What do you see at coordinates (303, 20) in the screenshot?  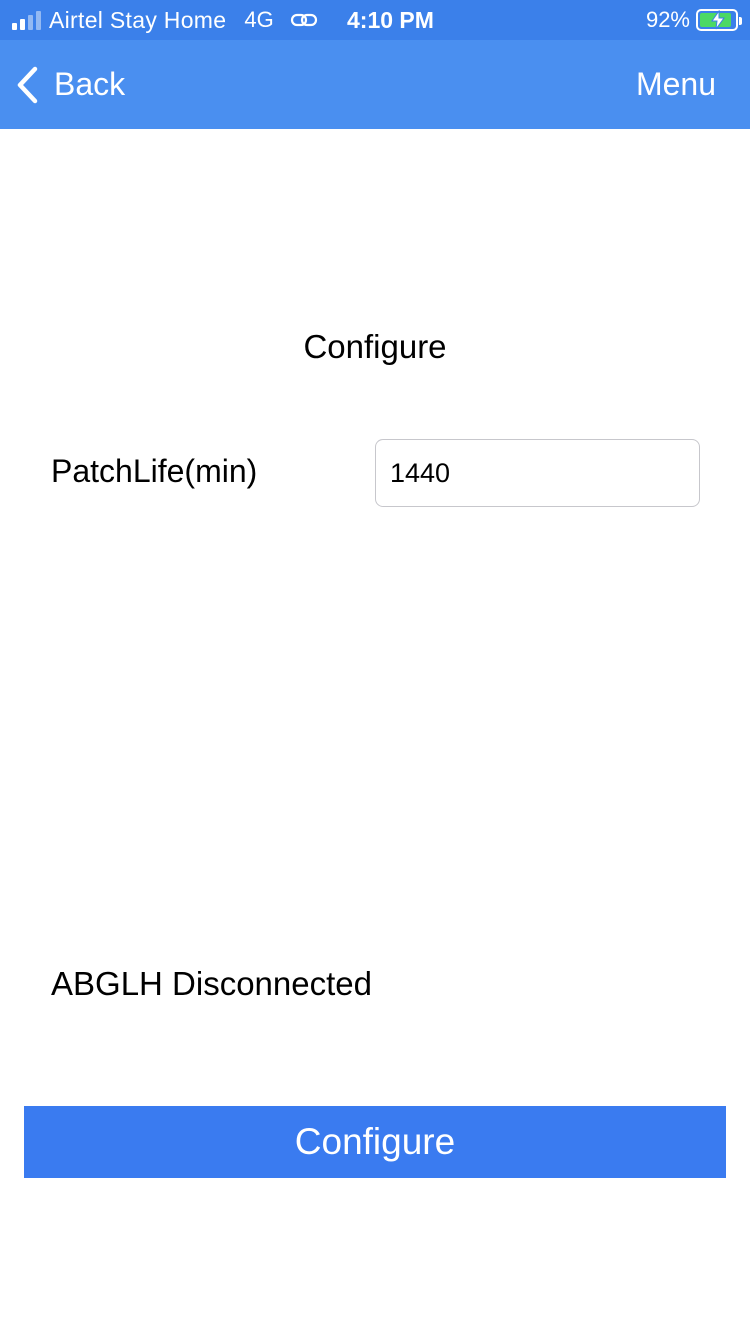 I see `link-icon` at bounding box center [303, 20].